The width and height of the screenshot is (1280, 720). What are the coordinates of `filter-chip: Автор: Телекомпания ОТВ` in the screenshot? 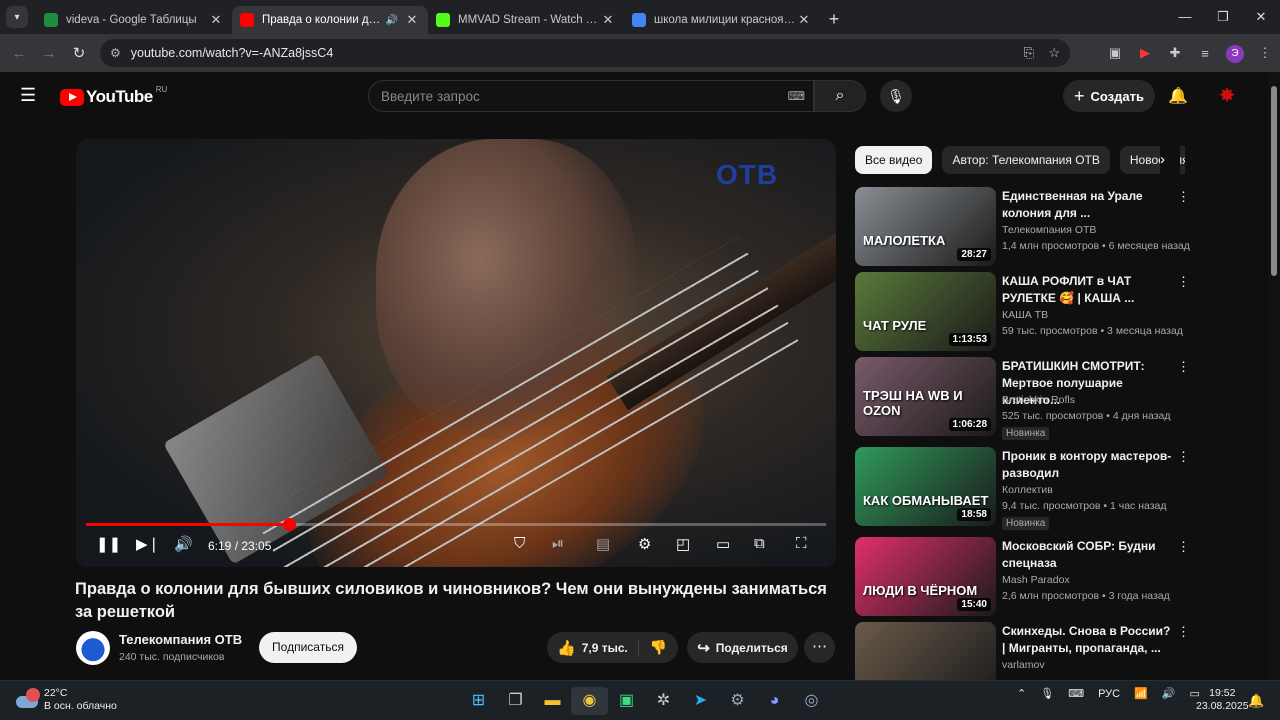 It's located at (1026, 160).